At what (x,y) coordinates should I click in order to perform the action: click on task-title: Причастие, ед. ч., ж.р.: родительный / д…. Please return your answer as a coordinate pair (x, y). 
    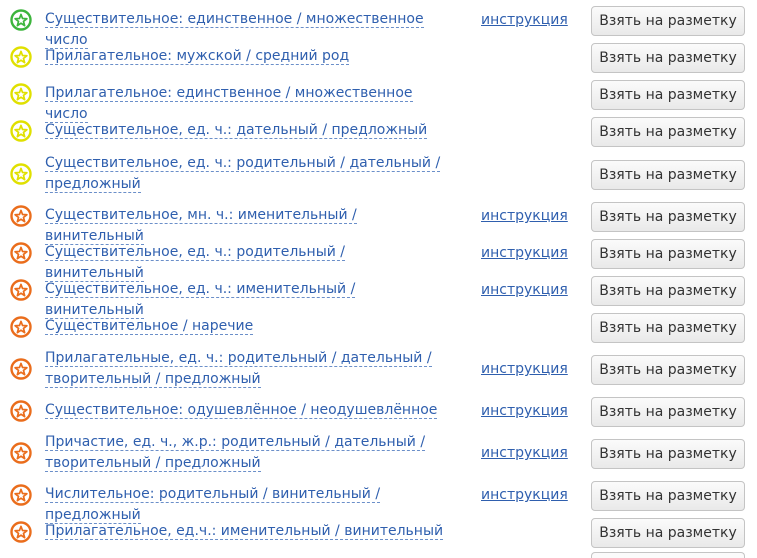
    Looking at the image, I should click on (245, 453).